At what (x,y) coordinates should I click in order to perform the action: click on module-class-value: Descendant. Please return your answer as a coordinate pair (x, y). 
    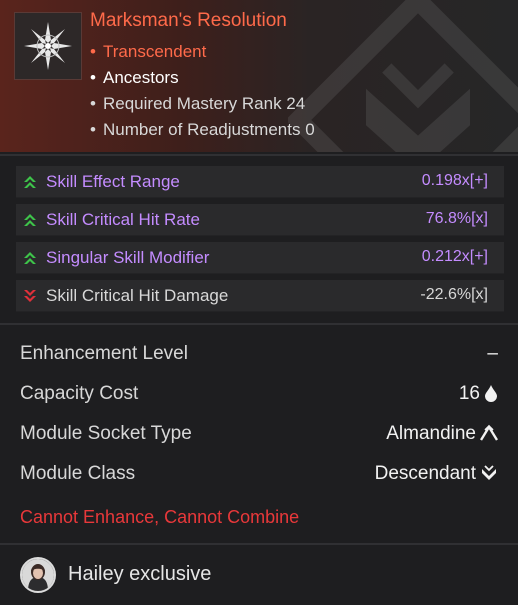
    Looking at the image, I should click on (436, 474).